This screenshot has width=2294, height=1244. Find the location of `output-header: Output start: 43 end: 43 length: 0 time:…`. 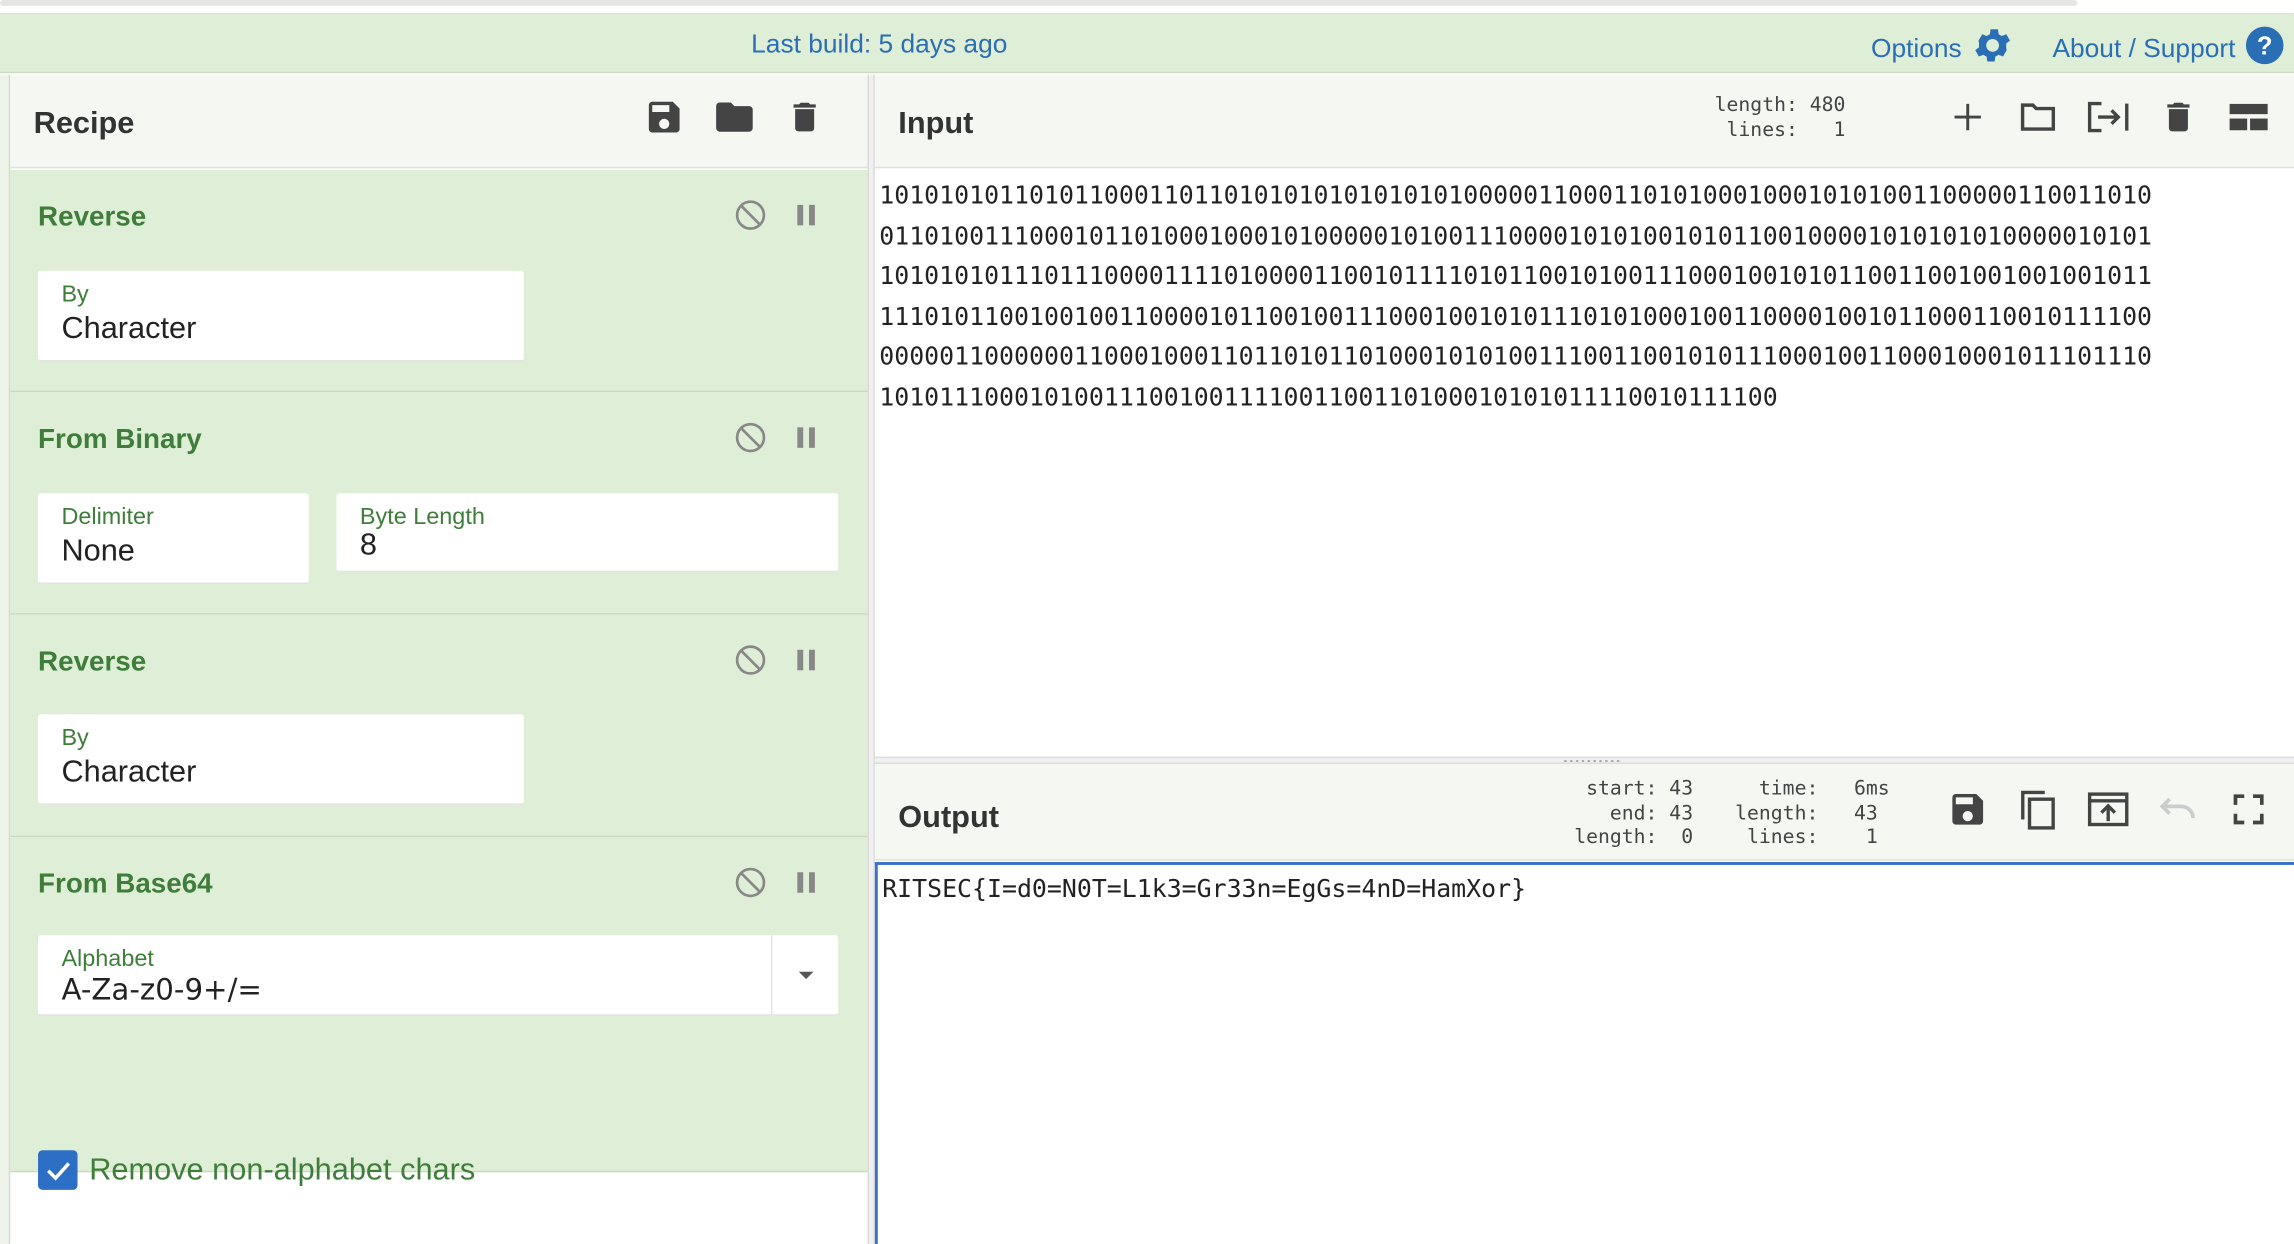

output-header: Output start: 43 end: 43 length: 0 time:… is located at coordinates (1584, 812).